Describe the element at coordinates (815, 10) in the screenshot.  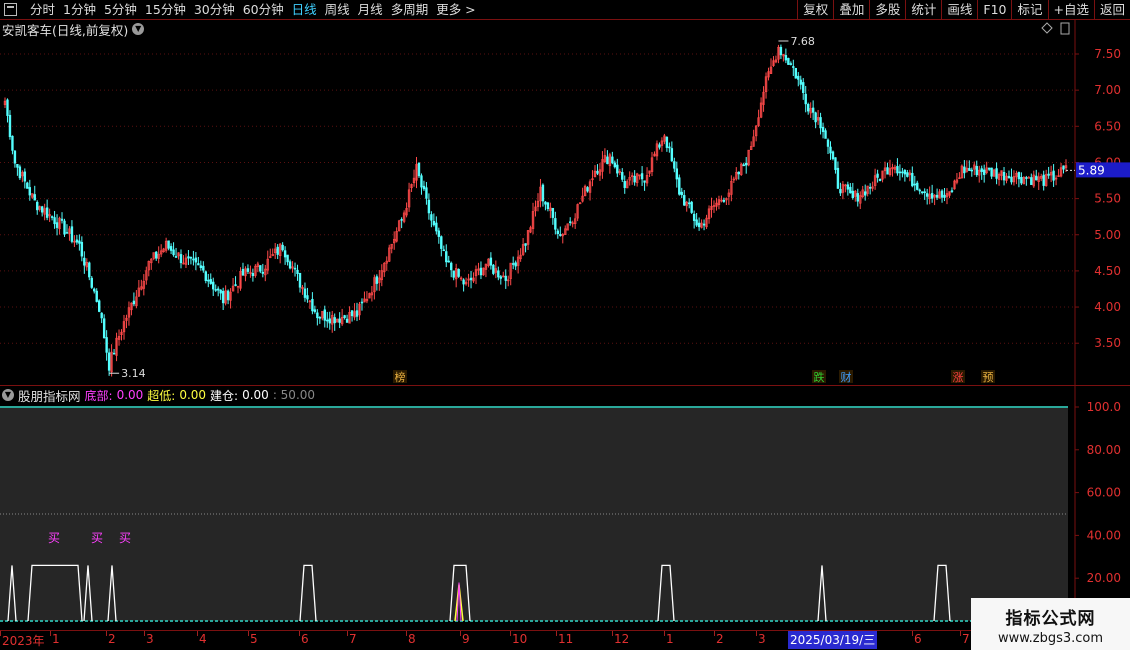
I see `tool-button: 复权` at that location.